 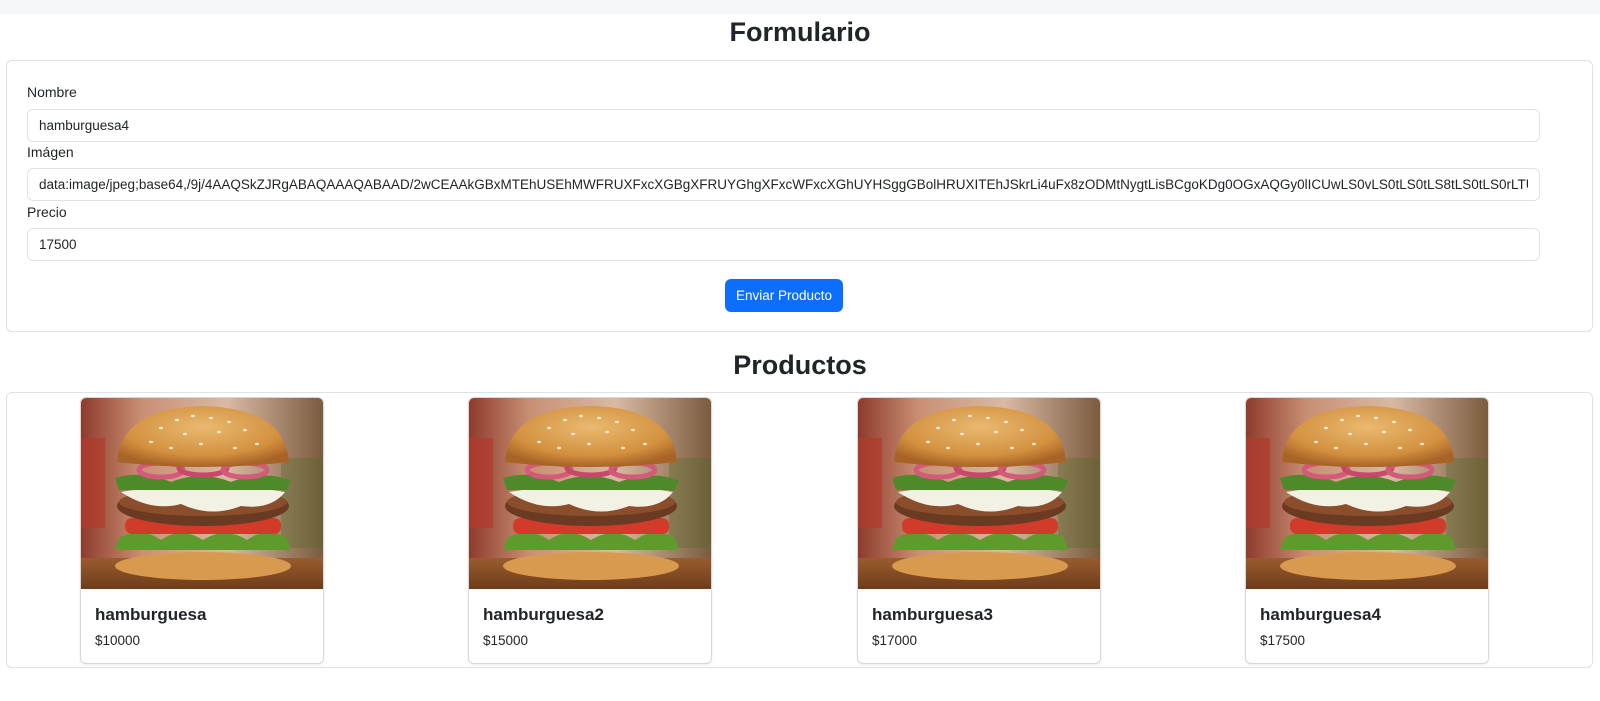 What do you see at coordinates (783, 125) in the screenshot?
I see `nombre-input` at bounding box center [783, 125].